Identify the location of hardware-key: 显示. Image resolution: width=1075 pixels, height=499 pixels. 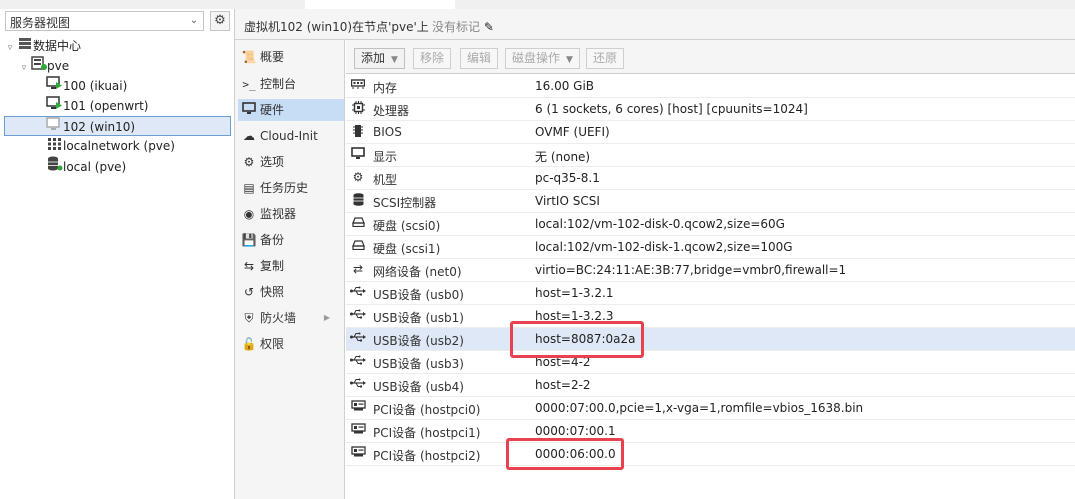
(385, 157).